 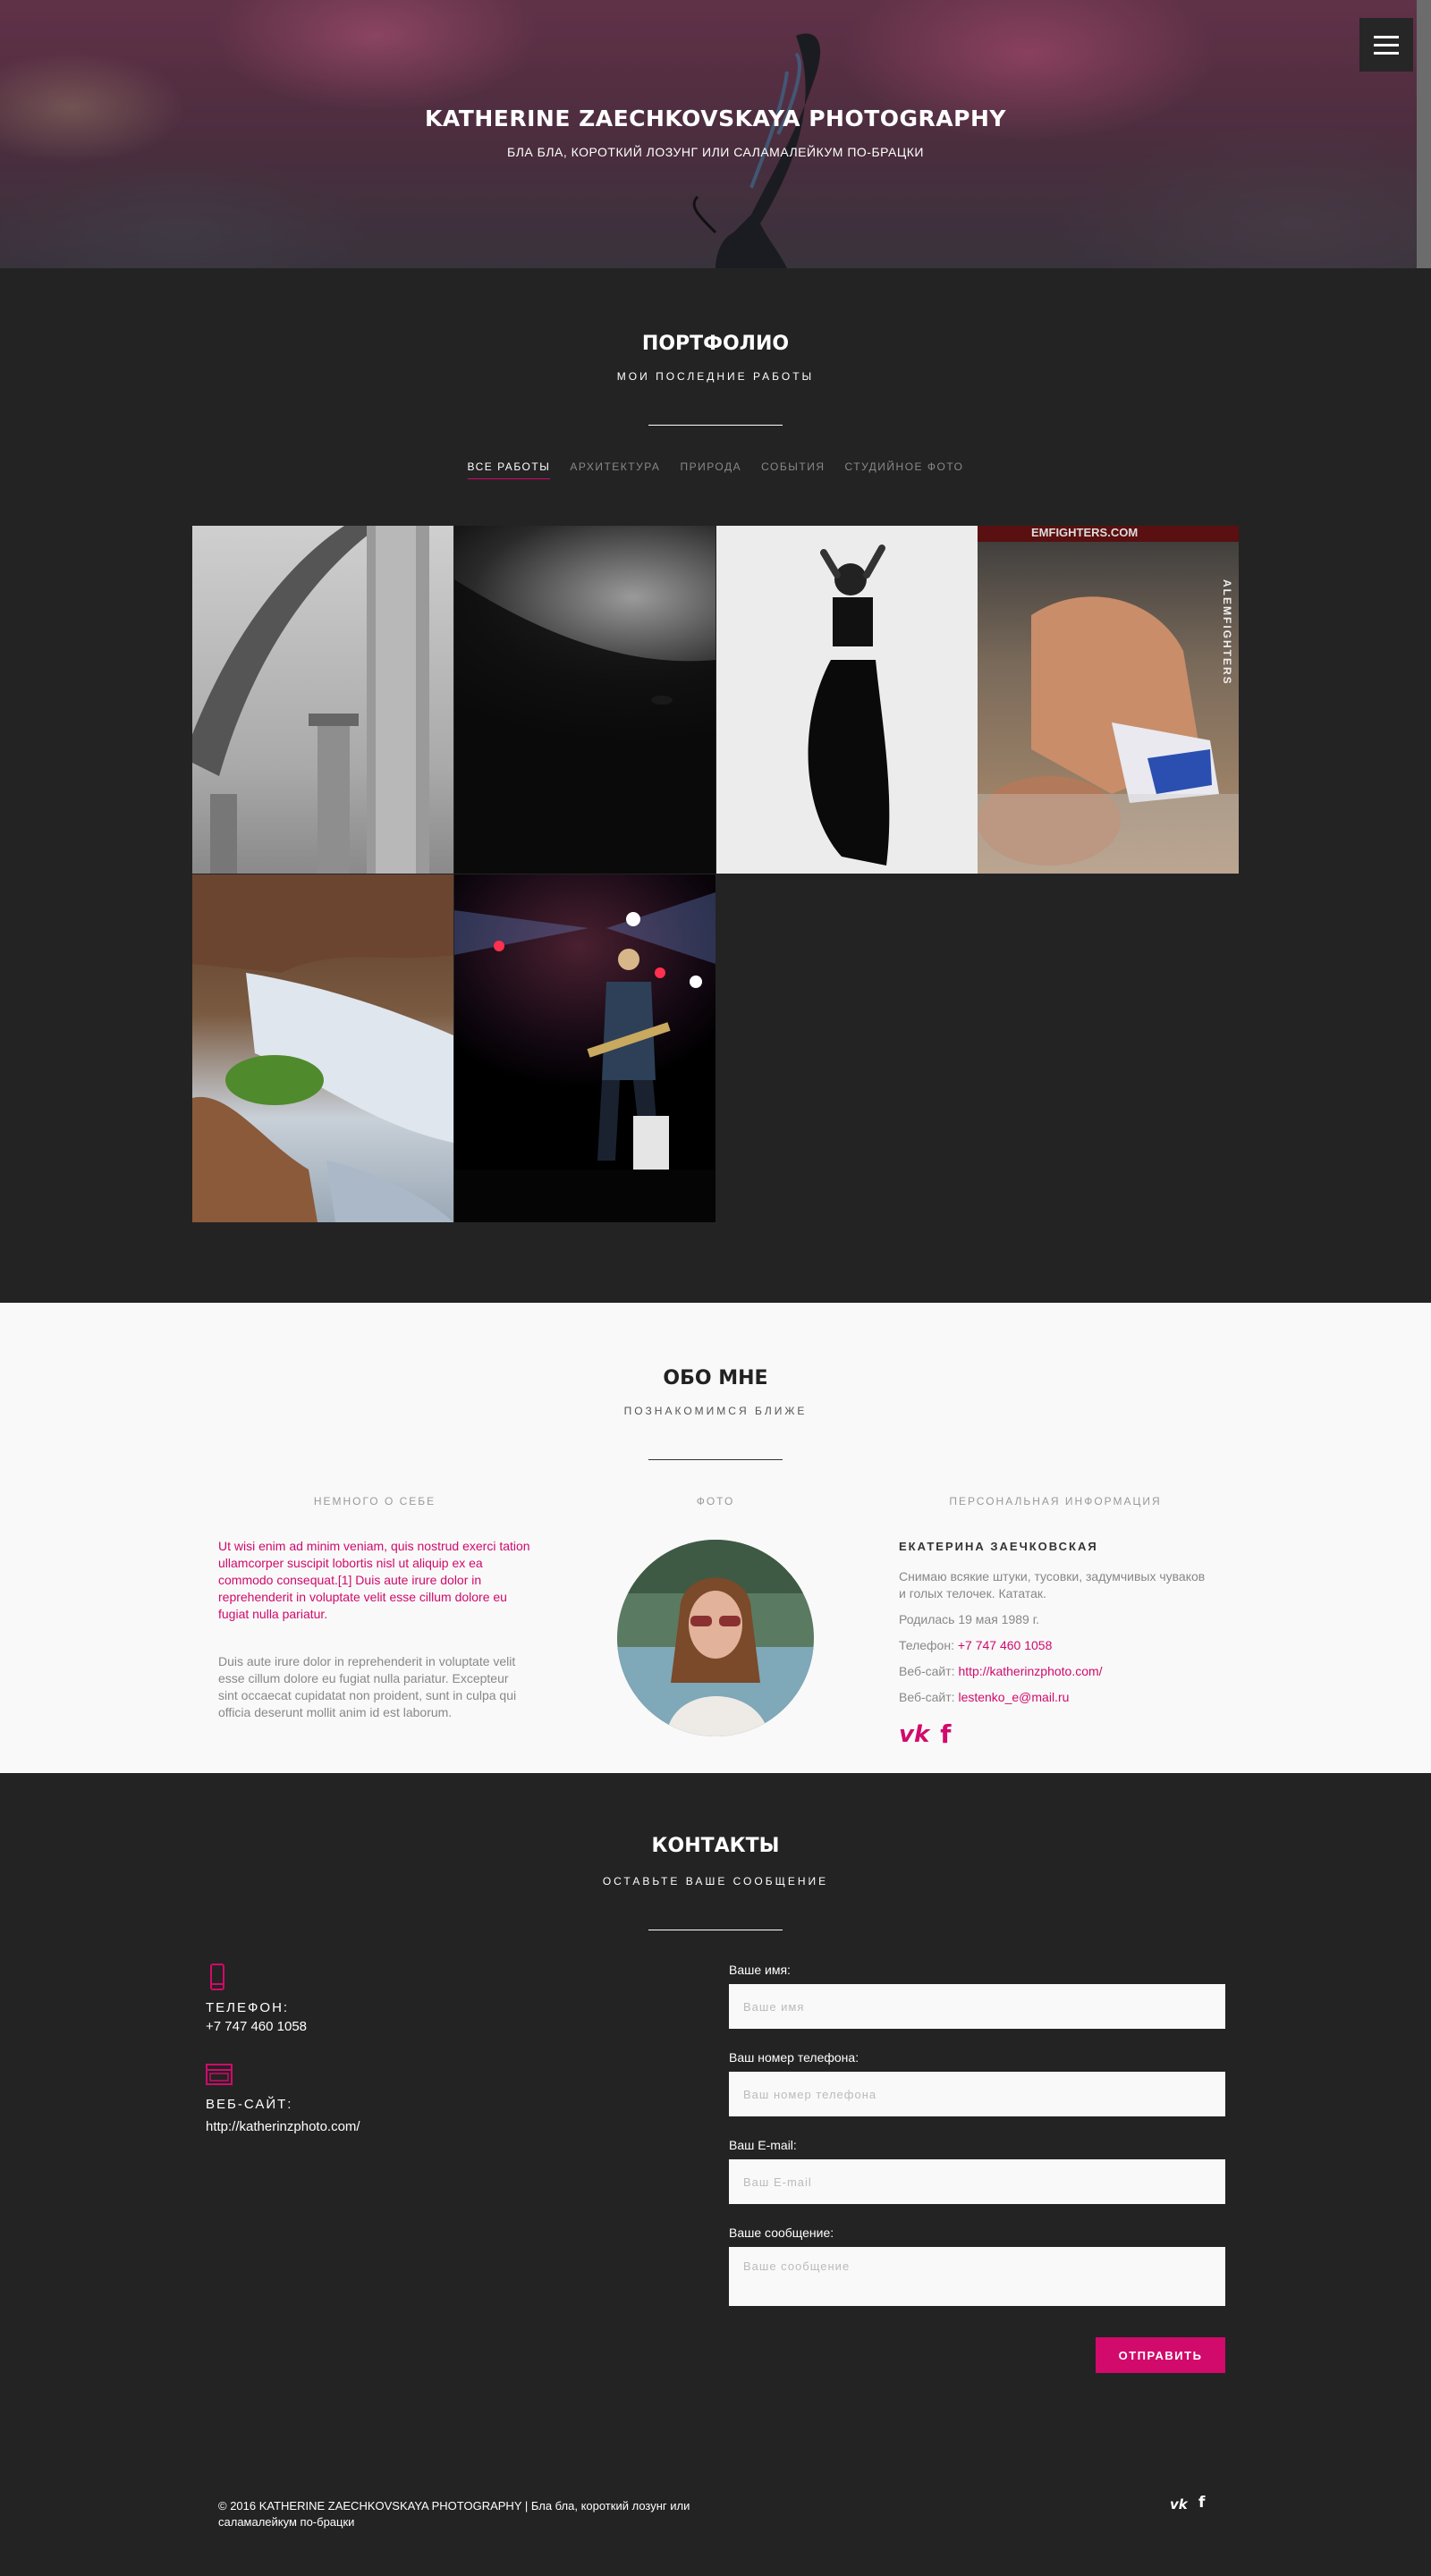 I want to click on portfolio-title: ПОРТФОЛИО, so click(x=716, y=344).